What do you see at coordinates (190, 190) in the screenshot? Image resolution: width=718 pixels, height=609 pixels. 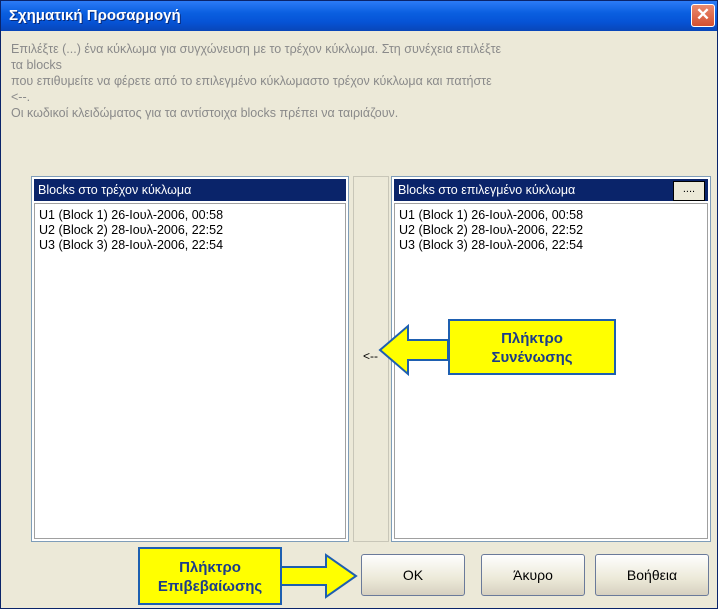 I see `current-circuit-blocks-header: Blocks στο τρέχον κύκλωμα` at bounding box center [190, 190].